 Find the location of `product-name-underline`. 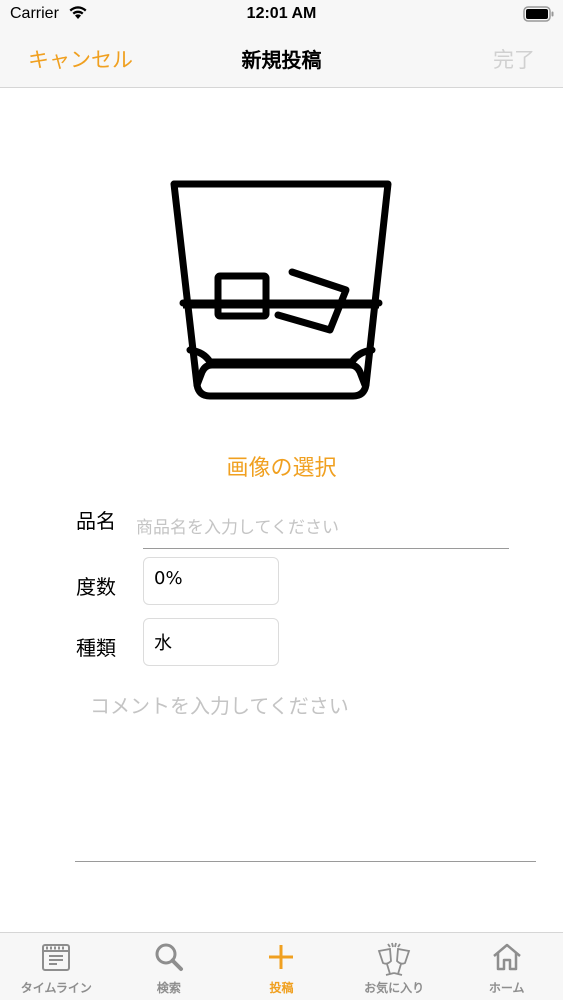

product-name-underline is located at coordinates (326, 548).